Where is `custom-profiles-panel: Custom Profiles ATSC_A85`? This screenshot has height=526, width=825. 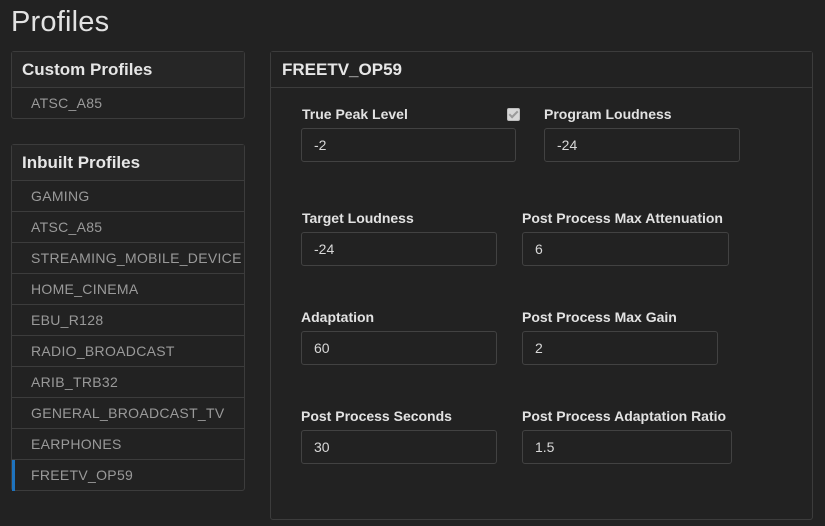 custom-profiles-panel: Custom Profiles ATSC_A85 is located at coordinates (128, 85).